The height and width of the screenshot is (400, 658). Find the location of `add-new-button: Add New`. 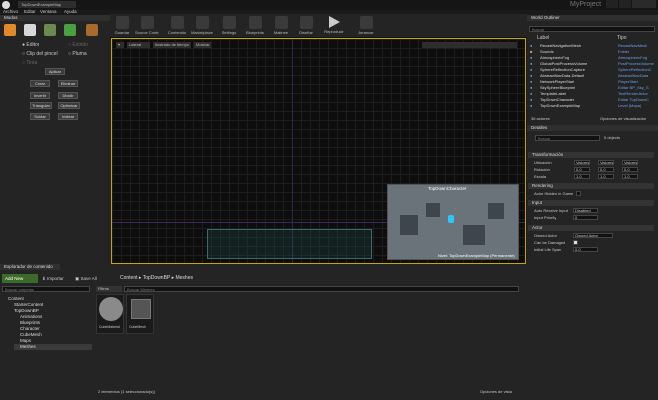

add-new-button: Add New is located at coordinates (20, 278).